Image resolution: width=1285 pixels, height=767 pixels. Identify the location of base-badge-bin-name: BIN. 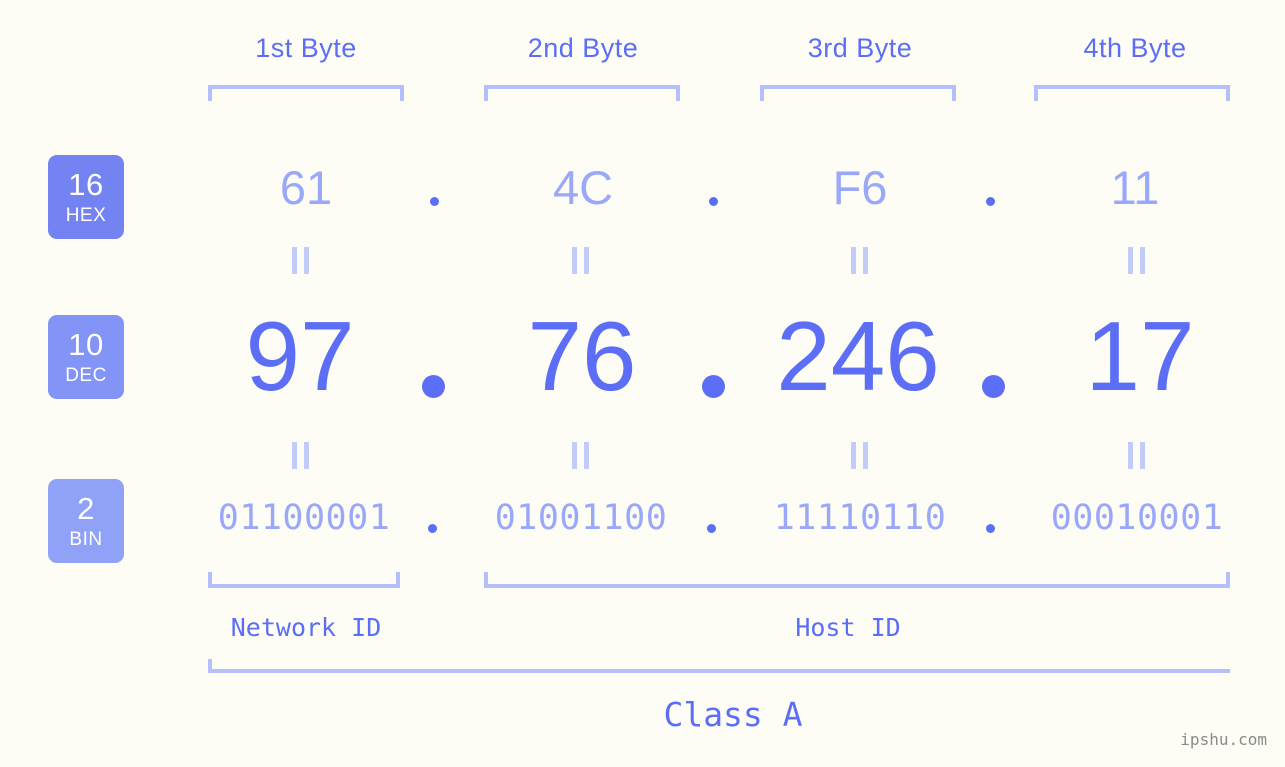
(86, 539).